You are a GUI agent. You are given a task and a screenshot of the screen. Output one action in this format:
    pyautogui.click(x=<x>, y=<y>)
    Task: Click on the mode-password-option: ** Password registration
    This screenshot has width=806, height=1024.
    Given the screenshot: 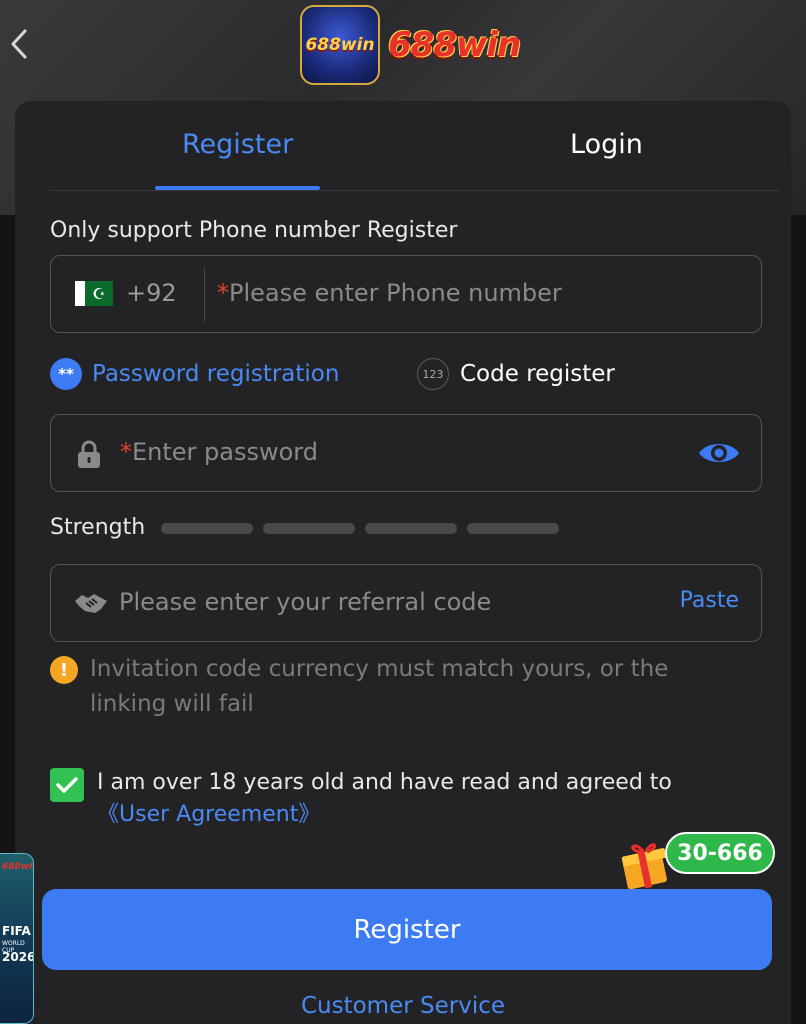 What is the action you would take?
    pyautogui.click(x=194, y=374)
    